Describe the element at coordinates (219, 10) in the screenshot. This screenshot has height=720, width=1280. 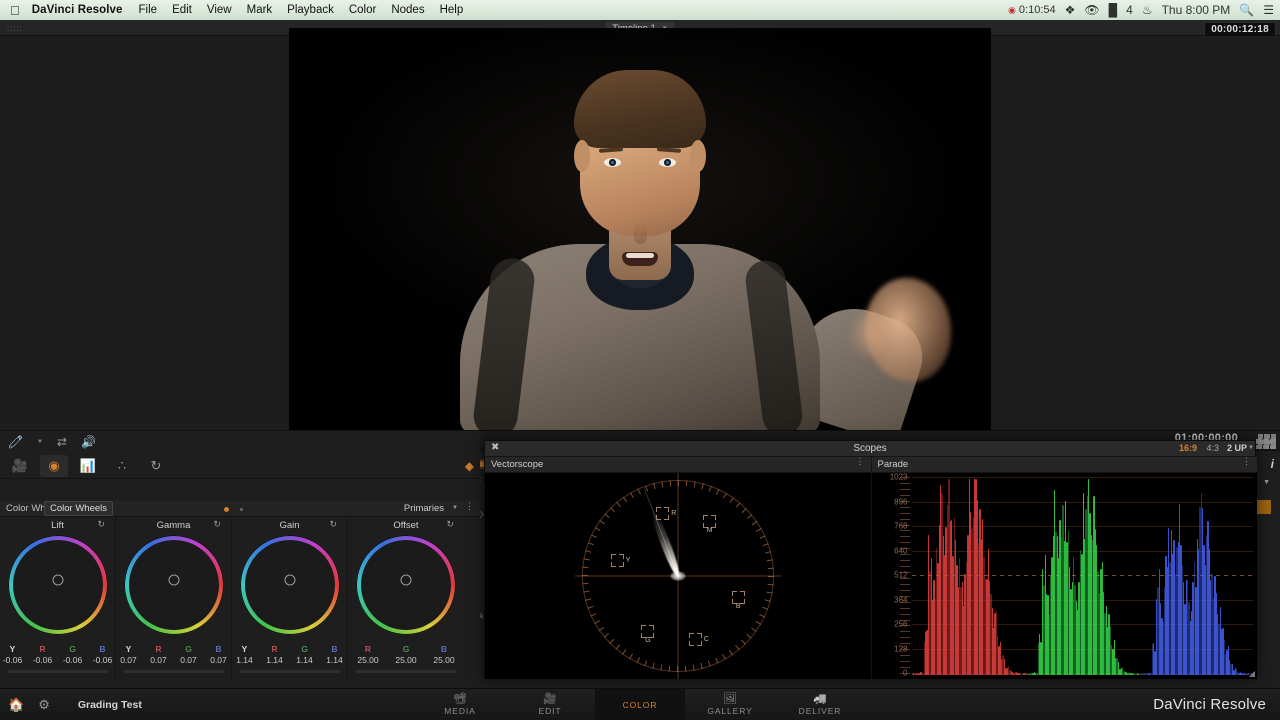
I see `menu-item-view: View` at that location.